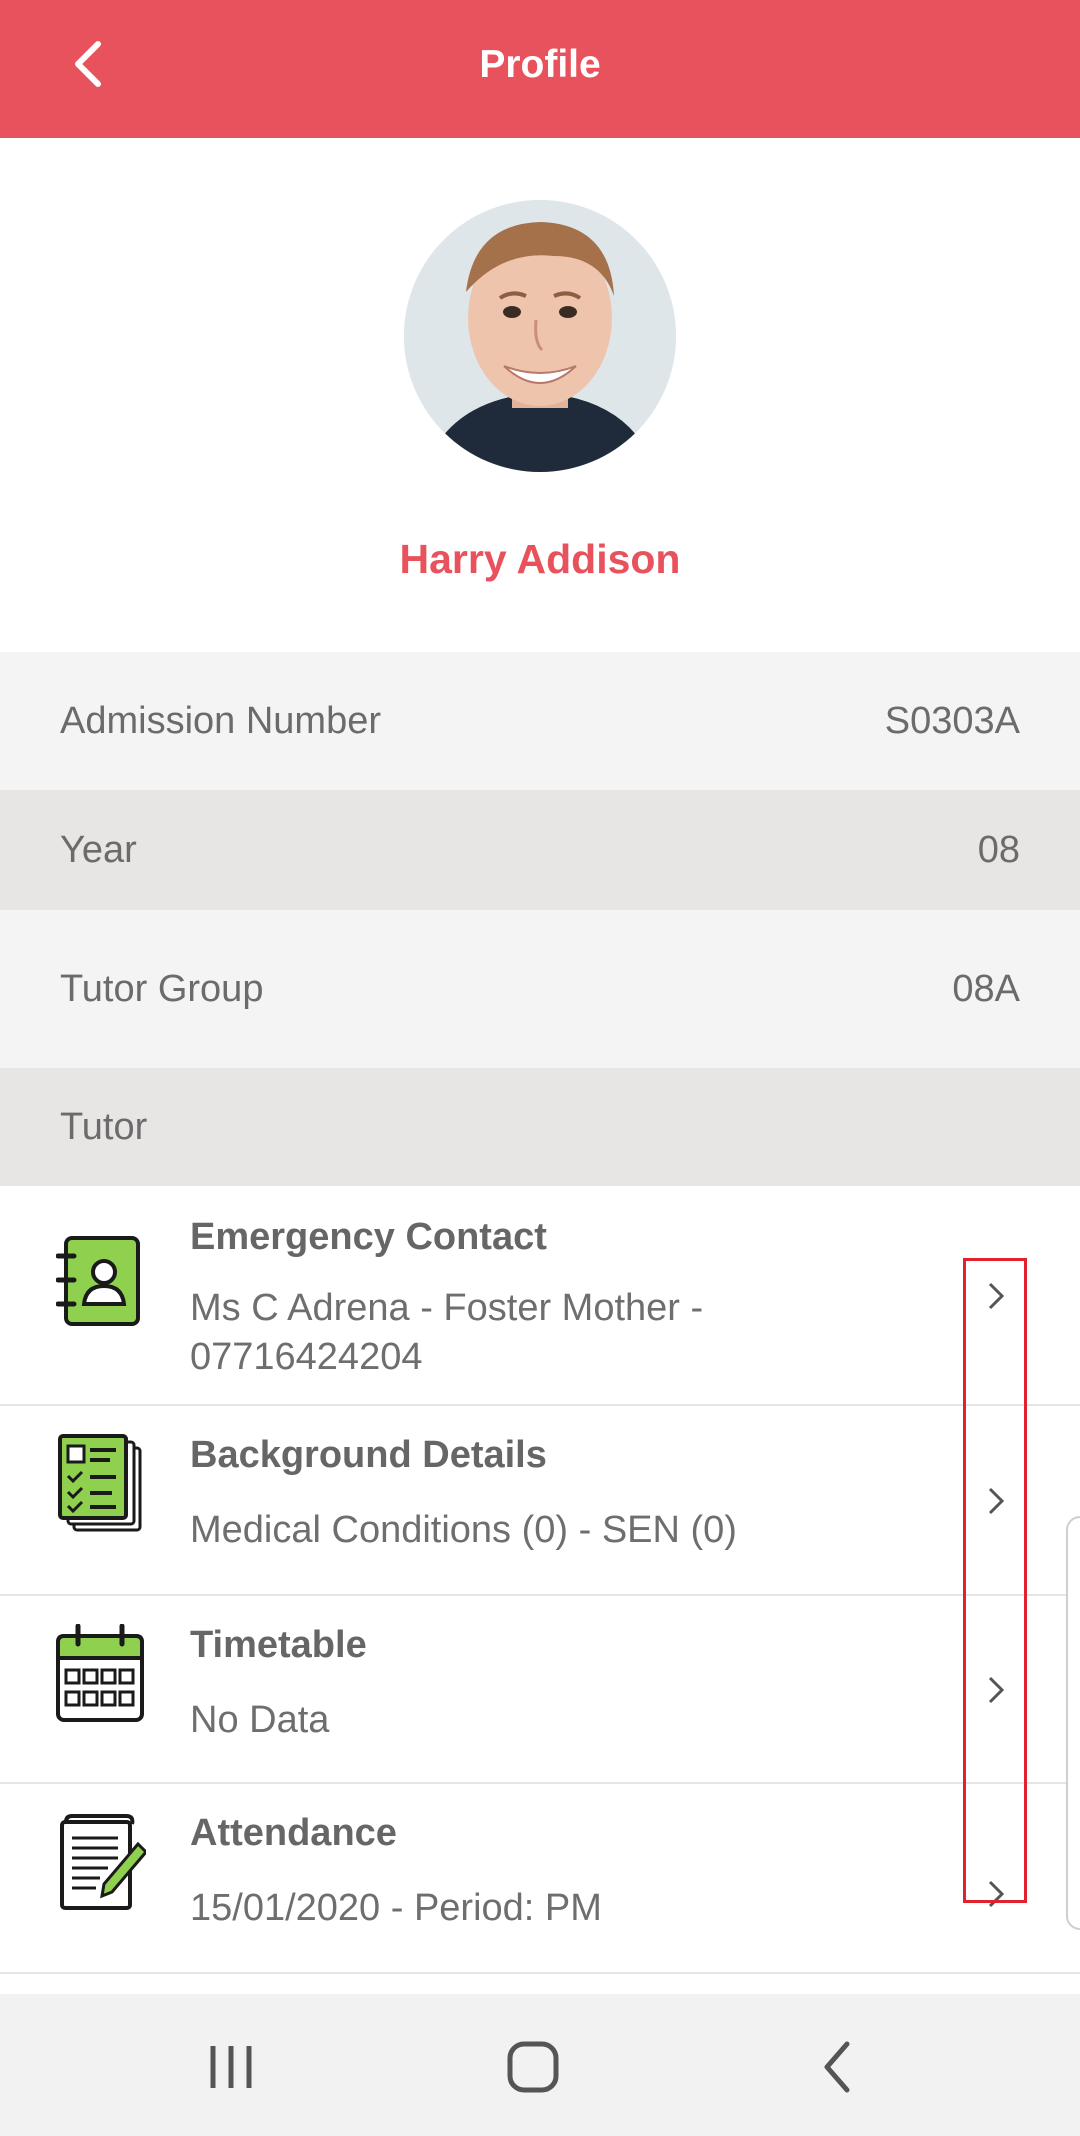  Describe the element at coordinates (100, 1282) in the screenshot. I see `contact-book-icon` at that location.